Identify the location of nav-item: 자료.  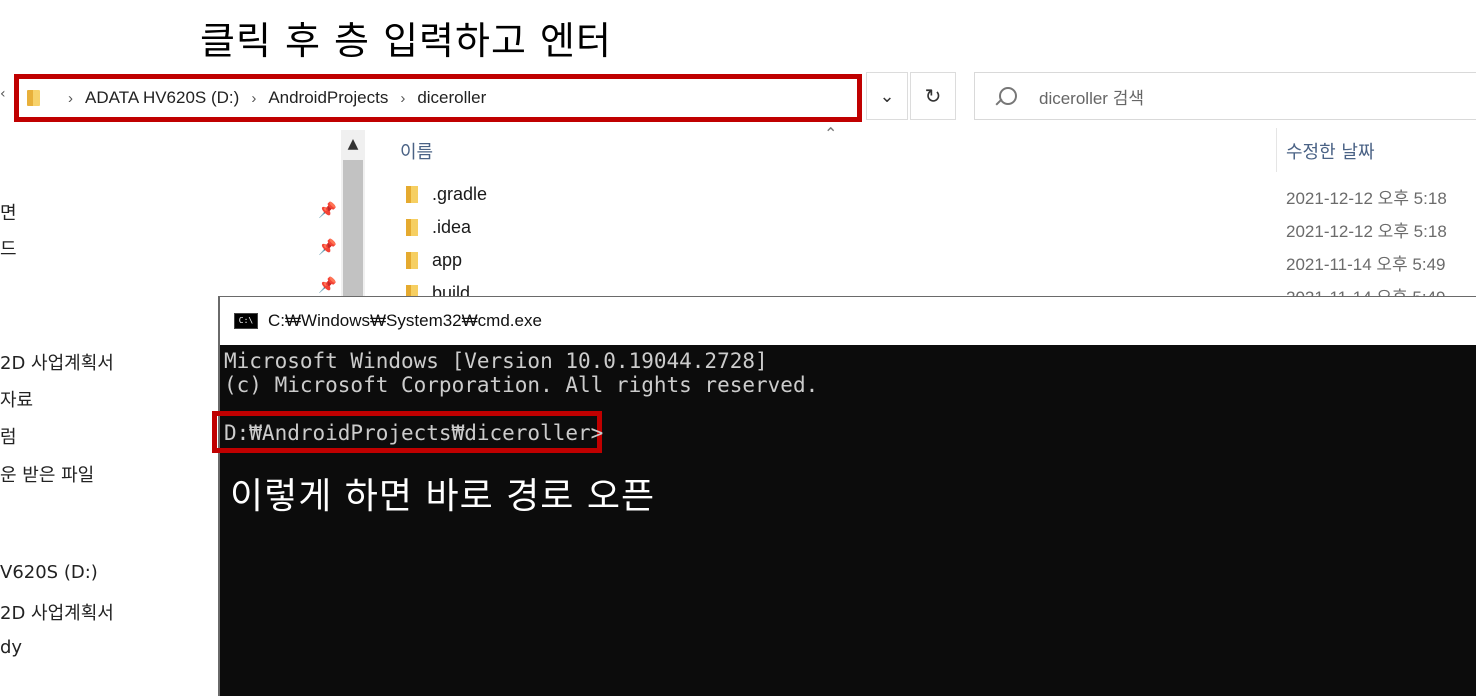
(16, 399).